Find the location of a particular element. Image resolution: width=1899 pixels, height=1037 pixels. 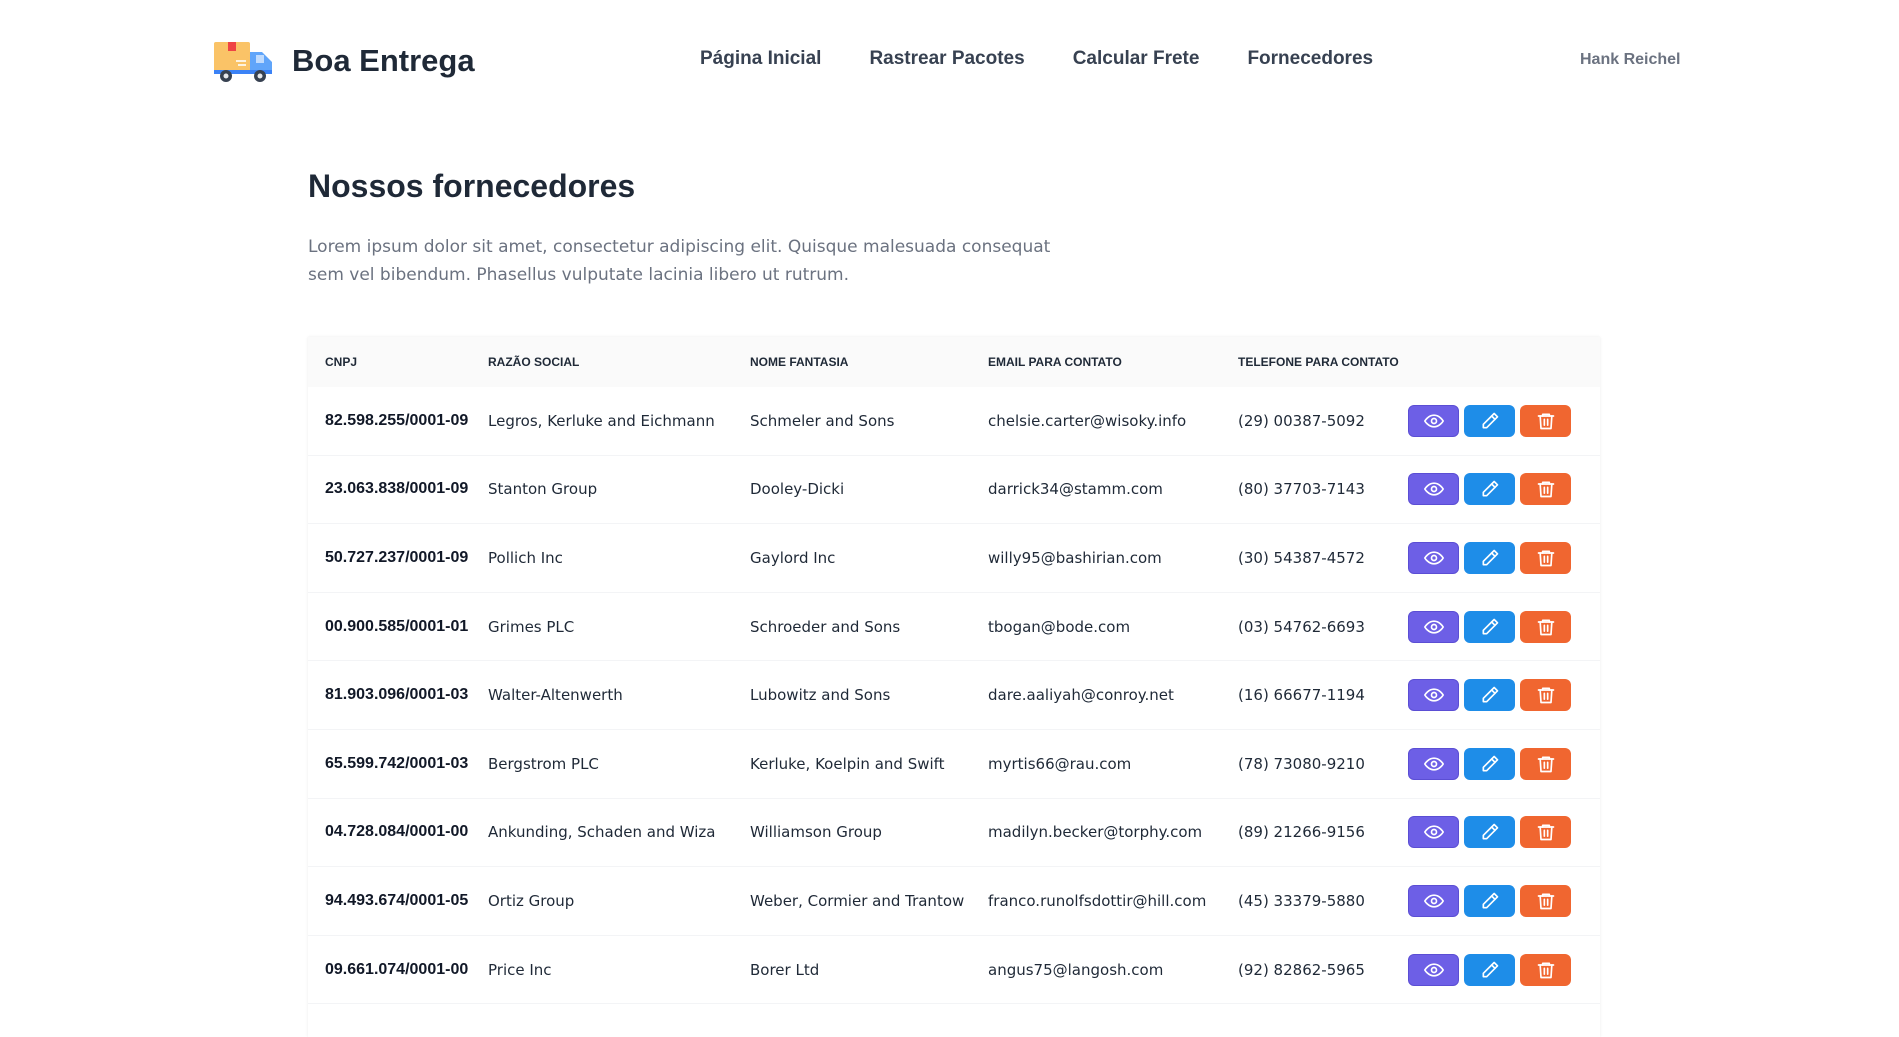

brand: Boa Entrega is located at coordinates (343, 61).